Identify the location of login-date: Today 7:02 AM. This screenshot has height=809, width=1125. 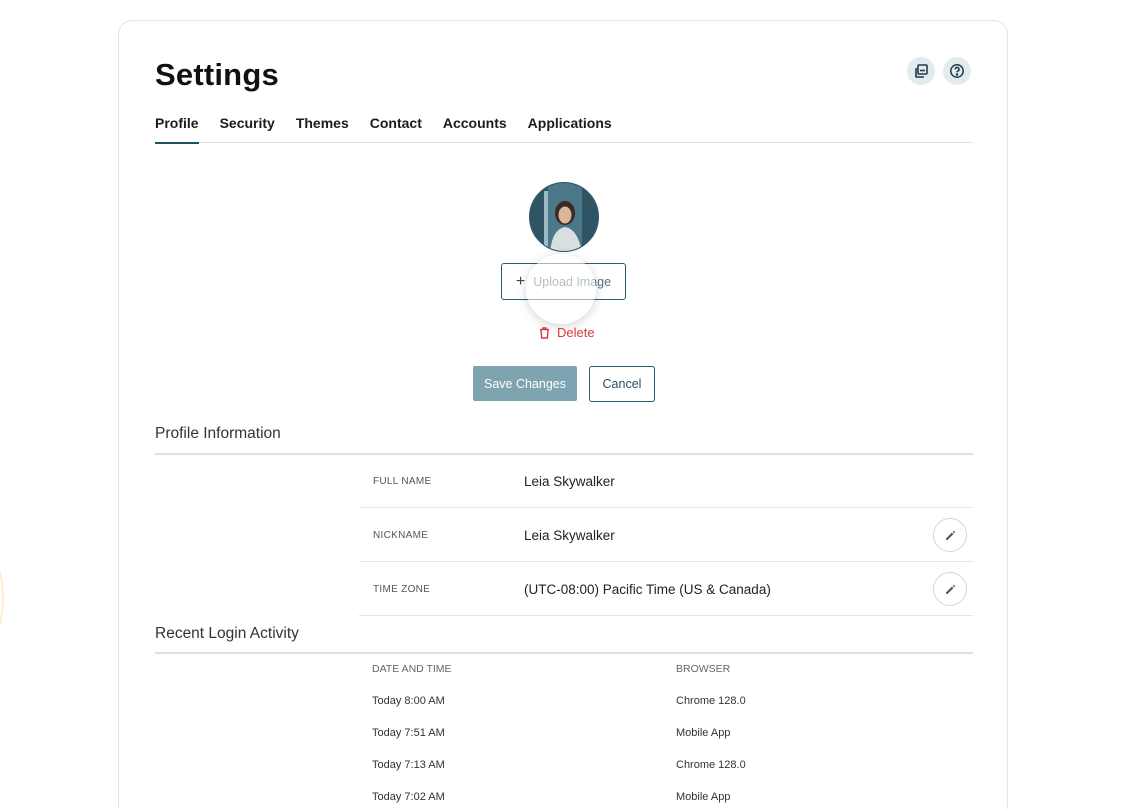
(408, 797).